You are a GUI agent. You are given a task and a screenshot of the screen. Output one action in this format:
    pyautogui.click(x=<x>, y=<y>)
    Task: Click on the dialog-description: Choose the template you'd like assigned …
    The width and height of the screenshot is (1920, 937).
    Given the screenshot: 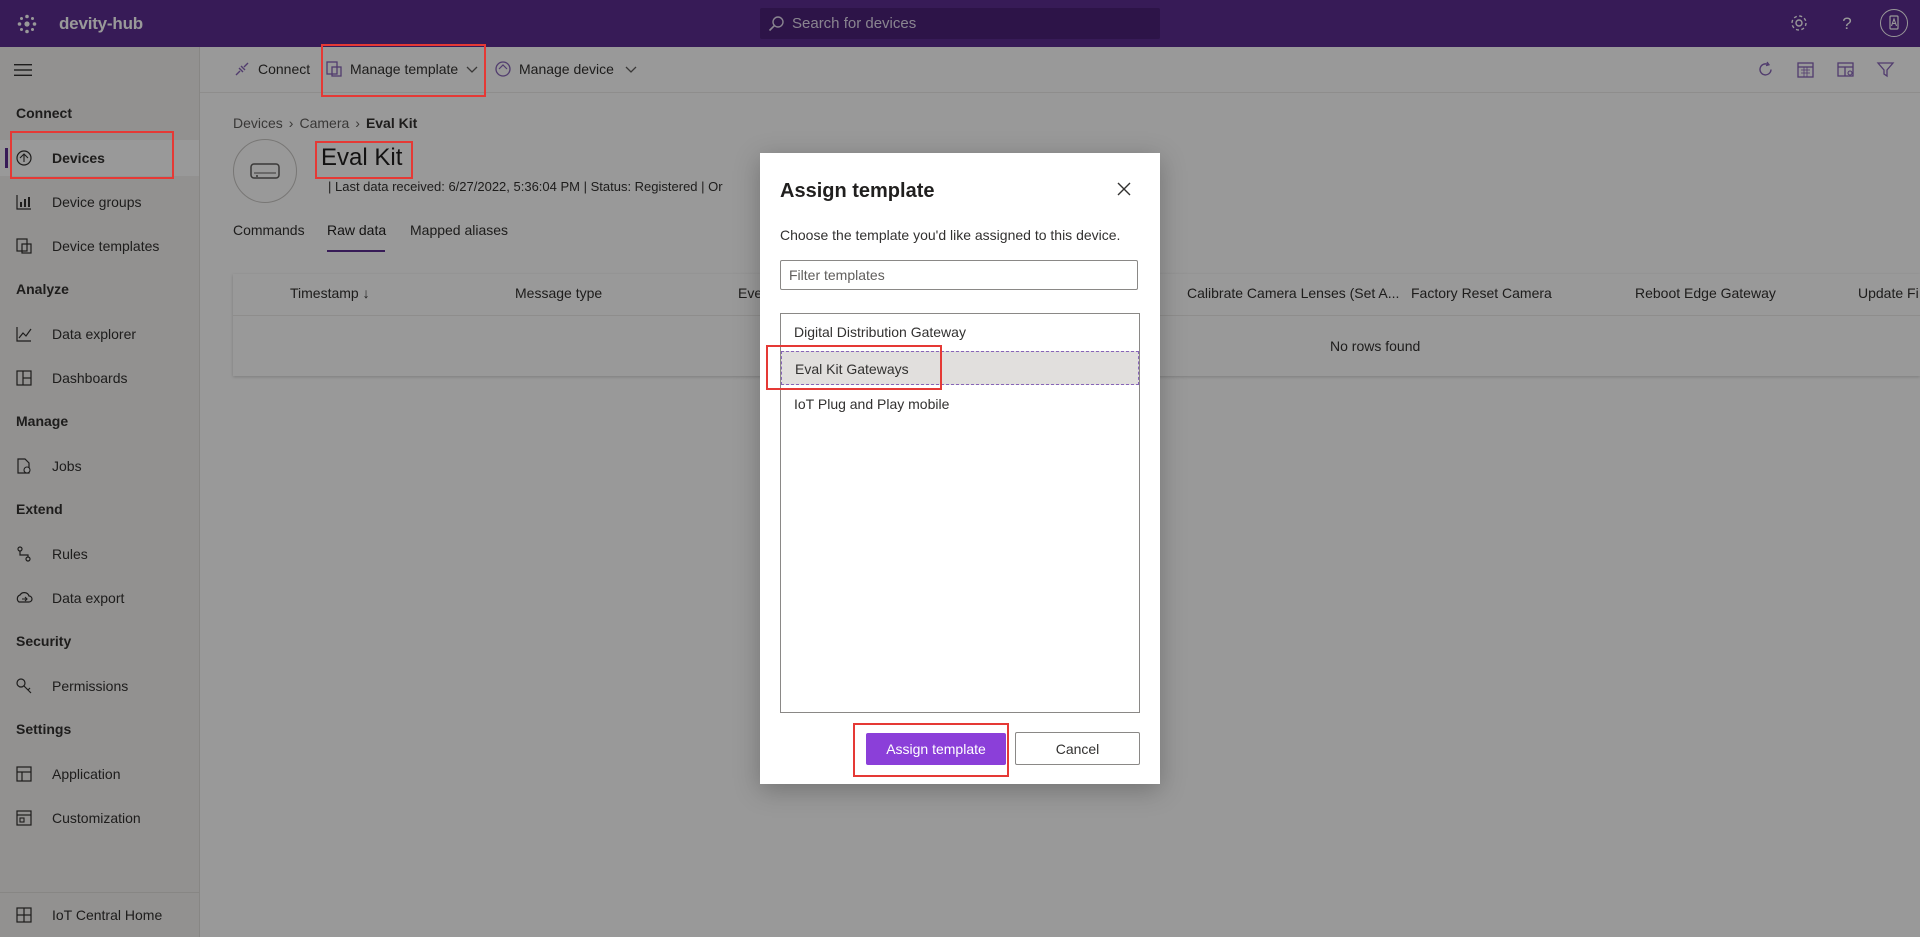 What is the action you would take?
    pyautogui.click(x=950, y=235)
    